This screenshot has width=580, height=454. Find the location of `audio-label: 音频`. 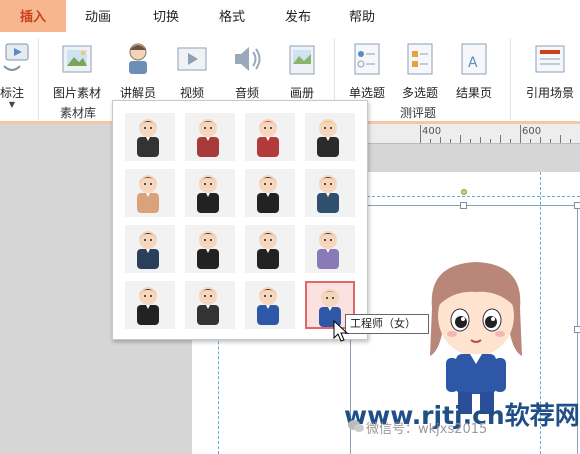

audio-label: 音频 is located at coordinates (246, 93).